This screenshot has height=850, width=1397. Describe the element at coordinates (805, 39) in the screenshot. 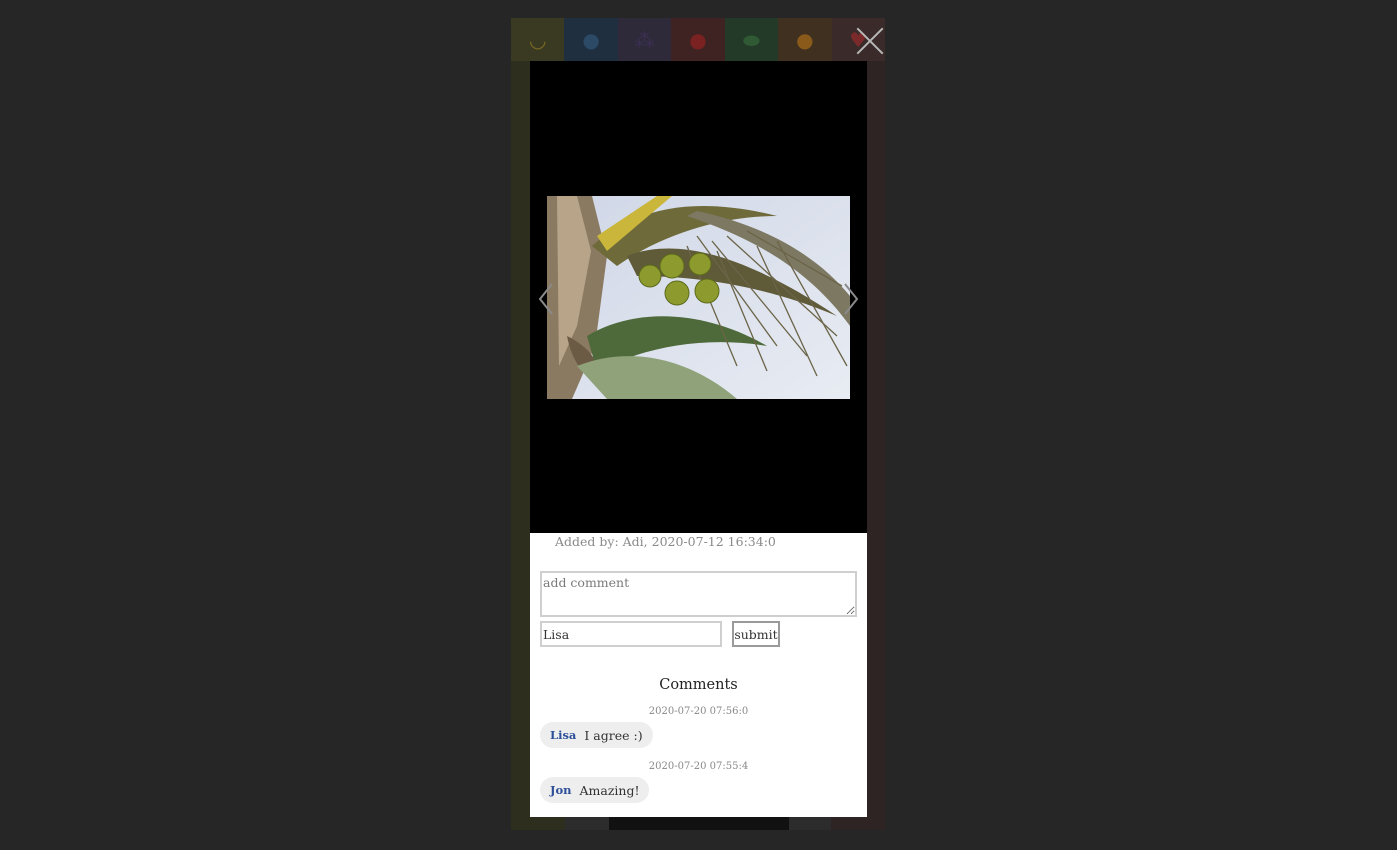

I see `orange-icon: ●` at that location.